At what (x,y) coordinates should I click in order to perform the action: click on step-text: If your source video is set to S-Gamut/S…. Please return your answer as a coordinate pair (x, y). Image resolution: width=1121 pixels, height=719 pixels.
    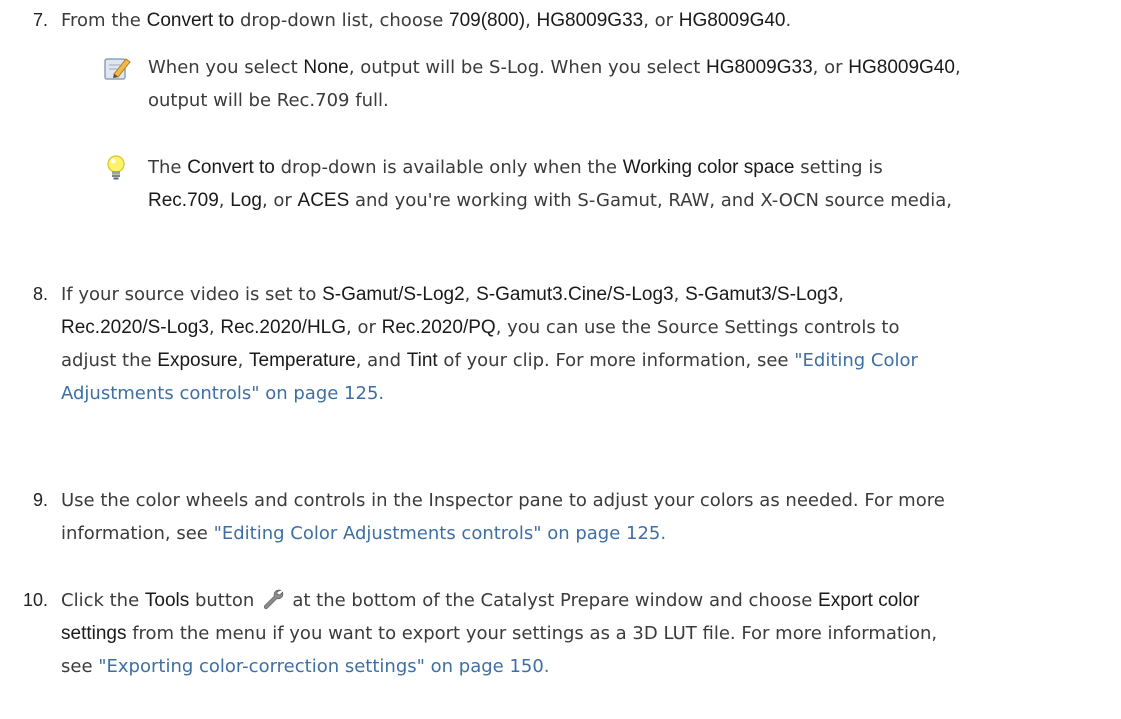
    Looking at the image, I should click on (489, 344).